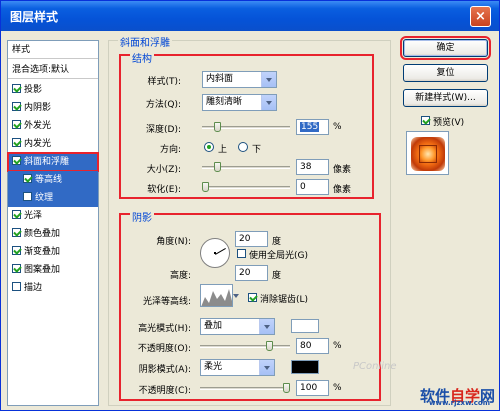 This screenshot has height=411, width=500. I want to click on soften-slider-handle, so click(205, 187).